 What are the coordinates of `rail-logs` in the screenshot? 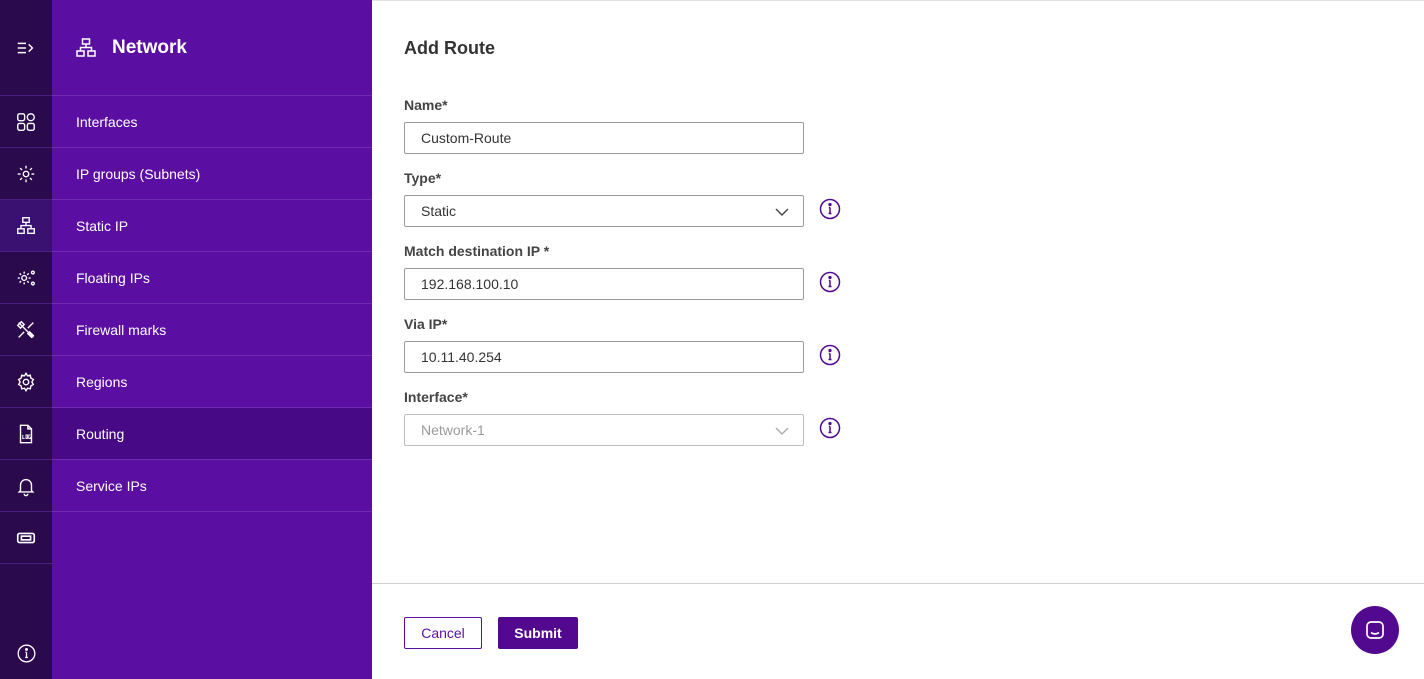 It's located at (26, 434).